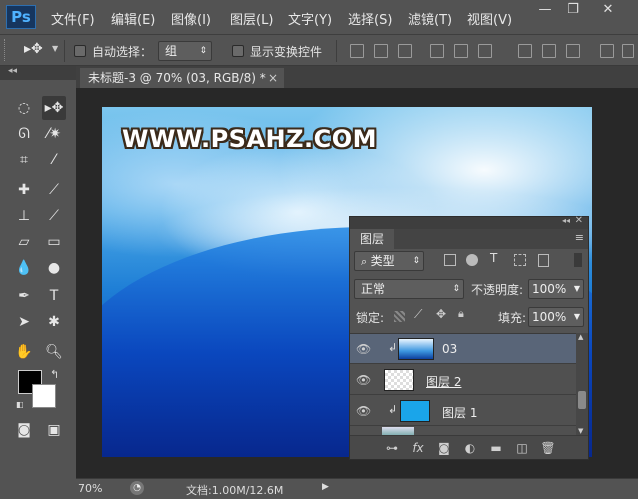 The image size is (638, 499). I want to click on filter-pixel-icon, so click(450, 260).